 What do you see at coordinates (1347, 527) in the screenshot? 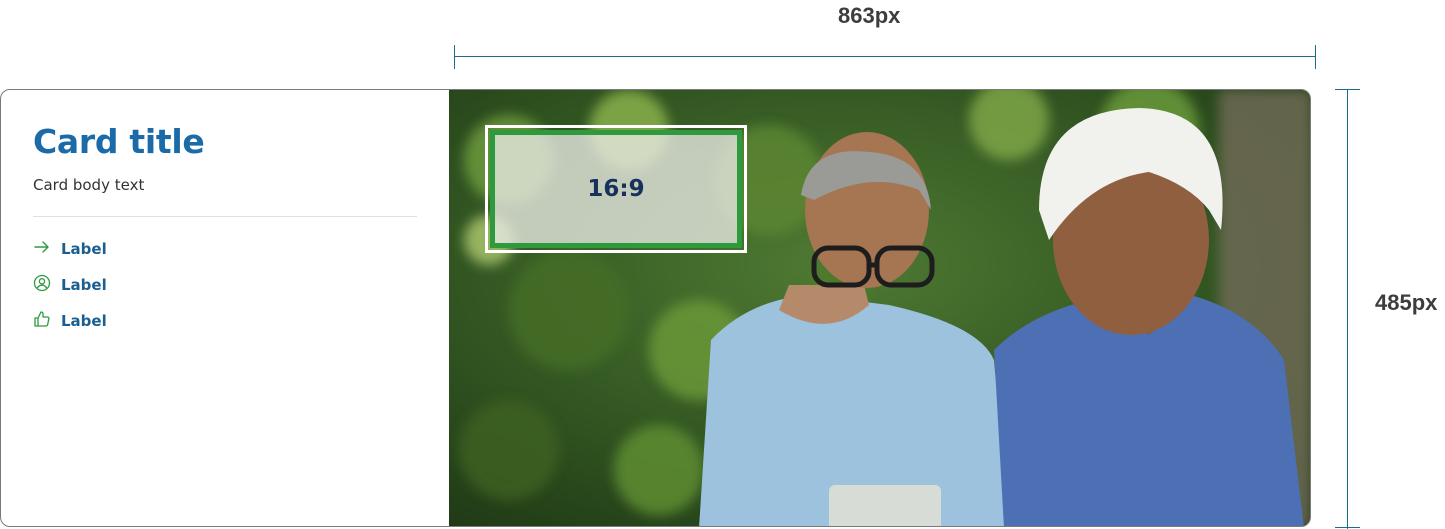
I see `height-dimension-tick-bottom` at bounding box center [1347, 527].